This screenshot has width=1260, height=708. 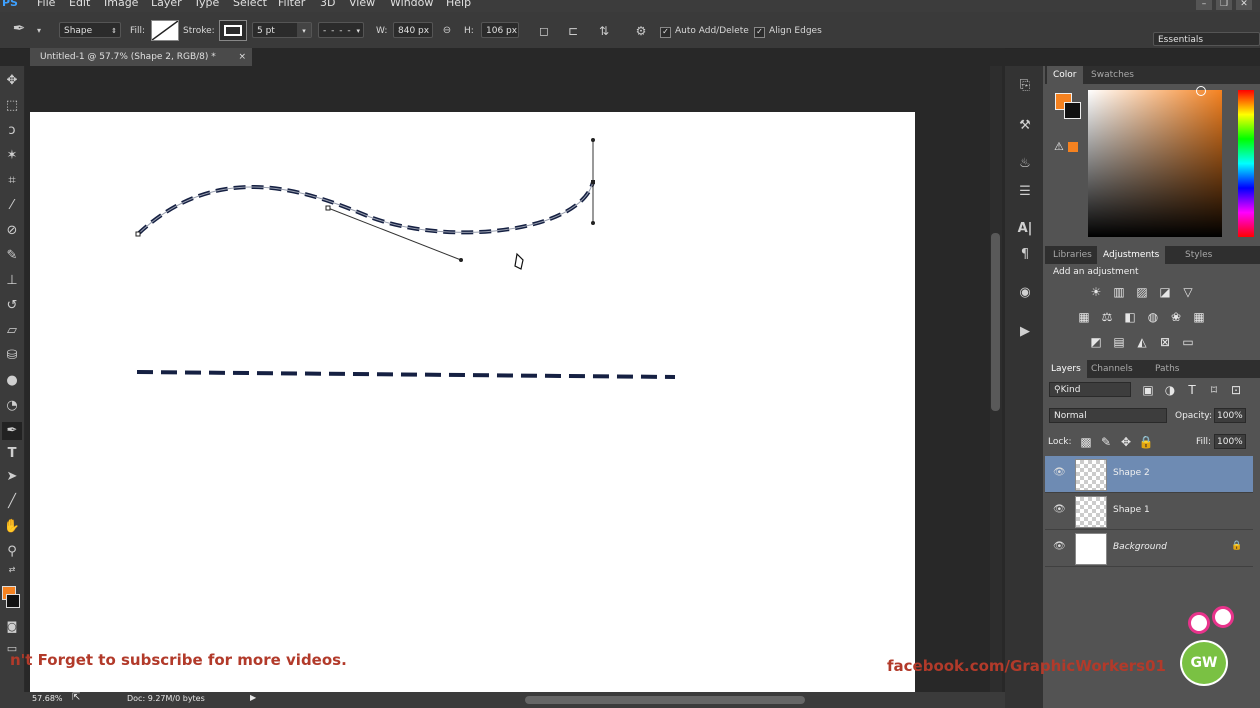 What do you see at coordinates (1142, 342) in the screenshot?
I see `threshold-icon: ◭` at bounding box center [1142, 342].